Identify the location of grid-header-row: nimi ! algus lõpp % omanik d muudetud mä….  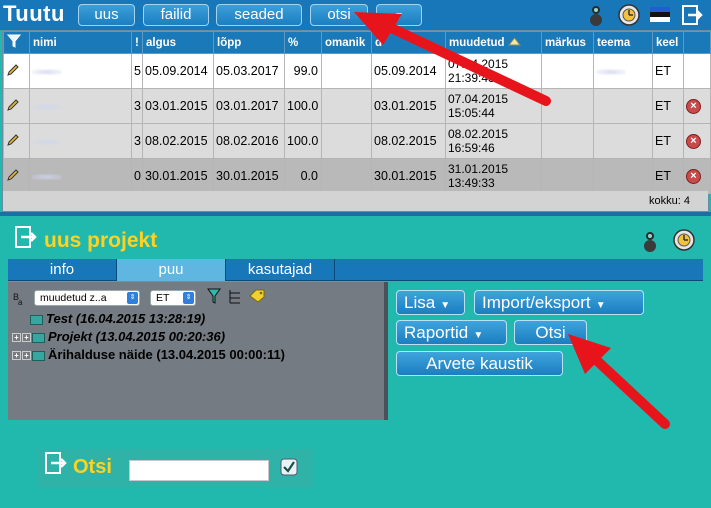
(357, 42).